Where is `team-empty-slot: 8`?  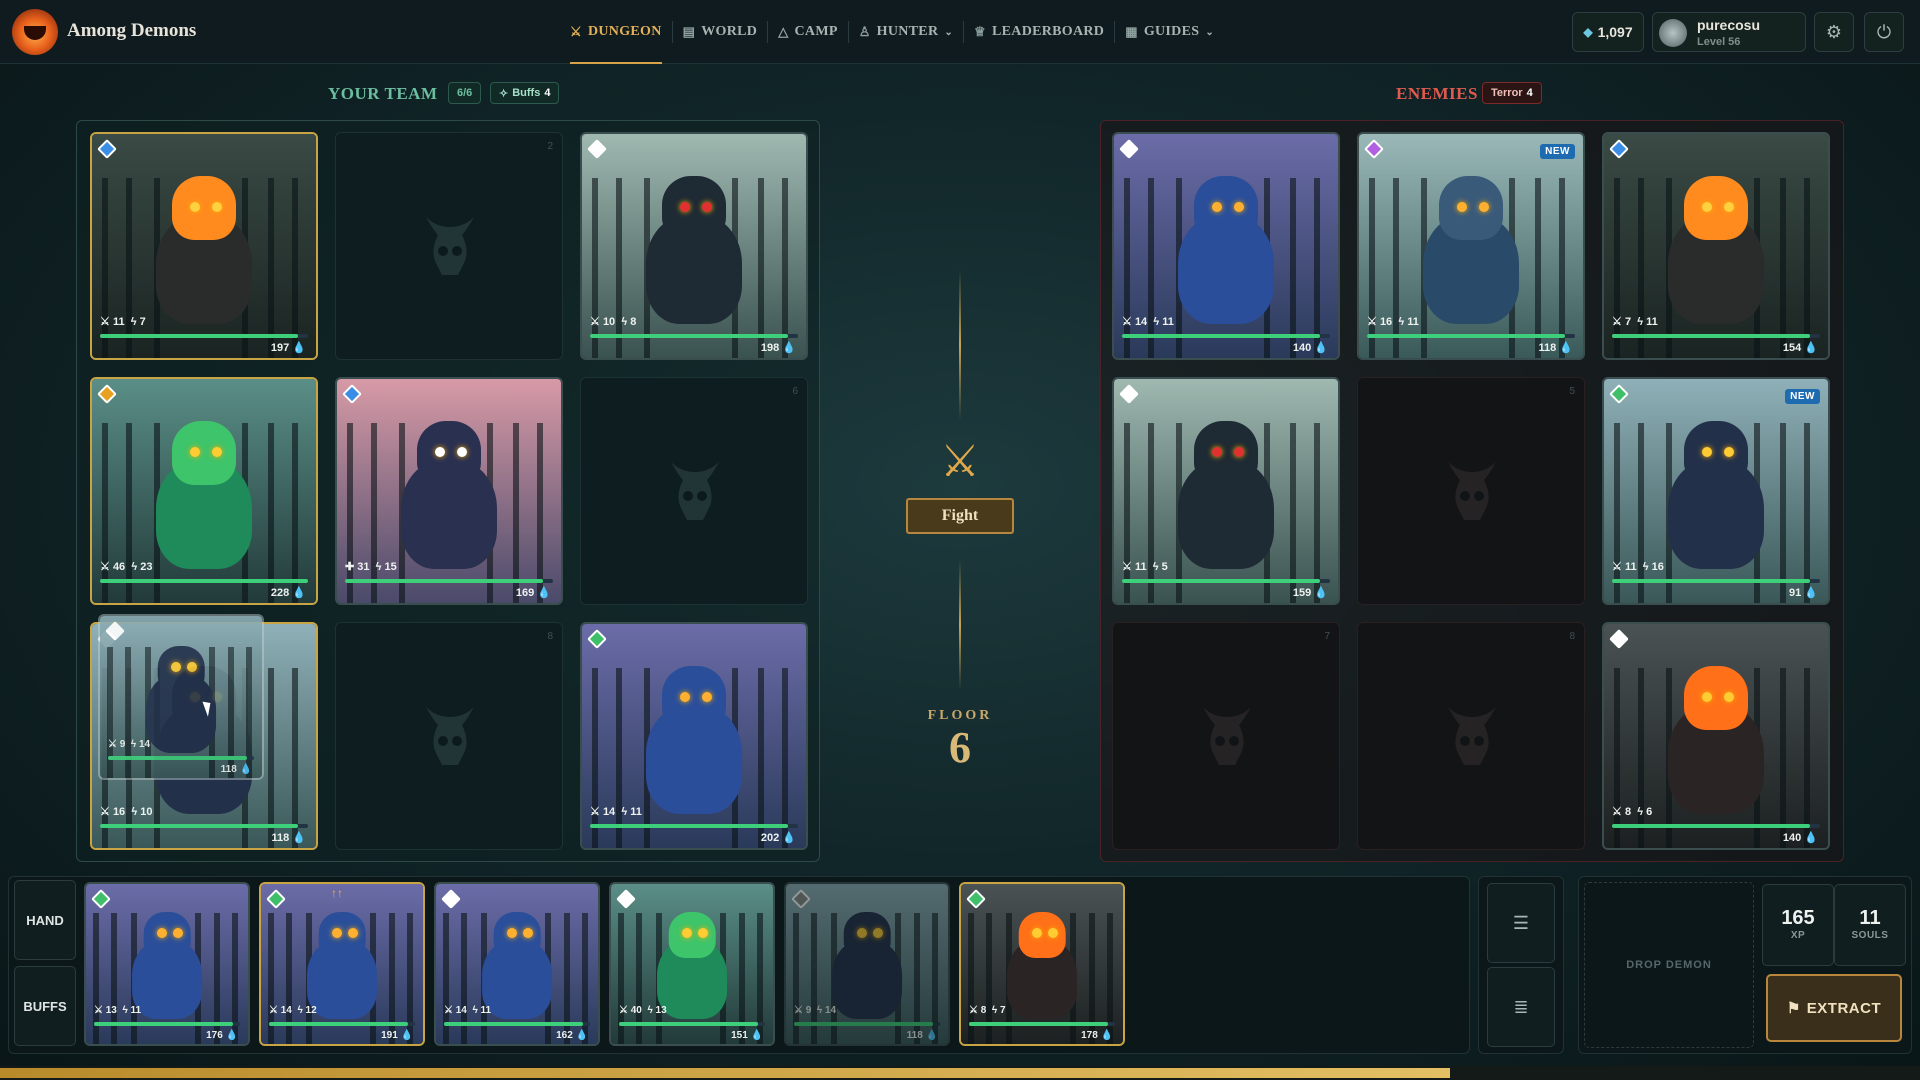 team-empty-slot: 8 is located at coordinates (449, 736).